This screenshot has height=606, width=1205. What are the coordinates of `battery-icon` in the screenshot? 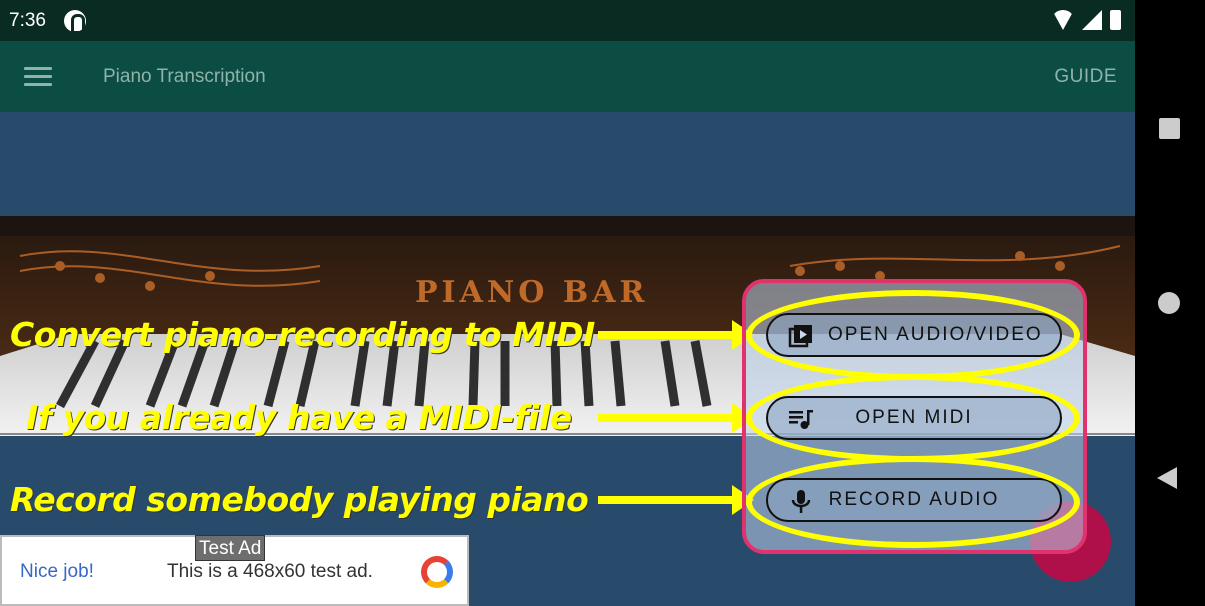 It's located at (1115, 20).